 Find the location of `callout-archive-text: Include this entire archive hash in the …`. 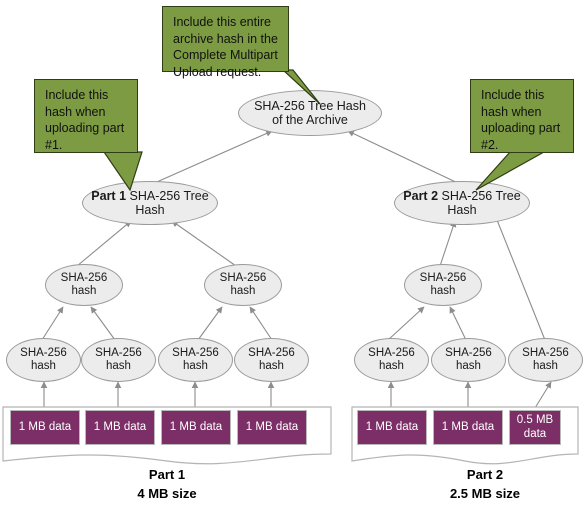

callout-archive-text: Include this entire archive hash in the … is located at coordinates (225, 47).